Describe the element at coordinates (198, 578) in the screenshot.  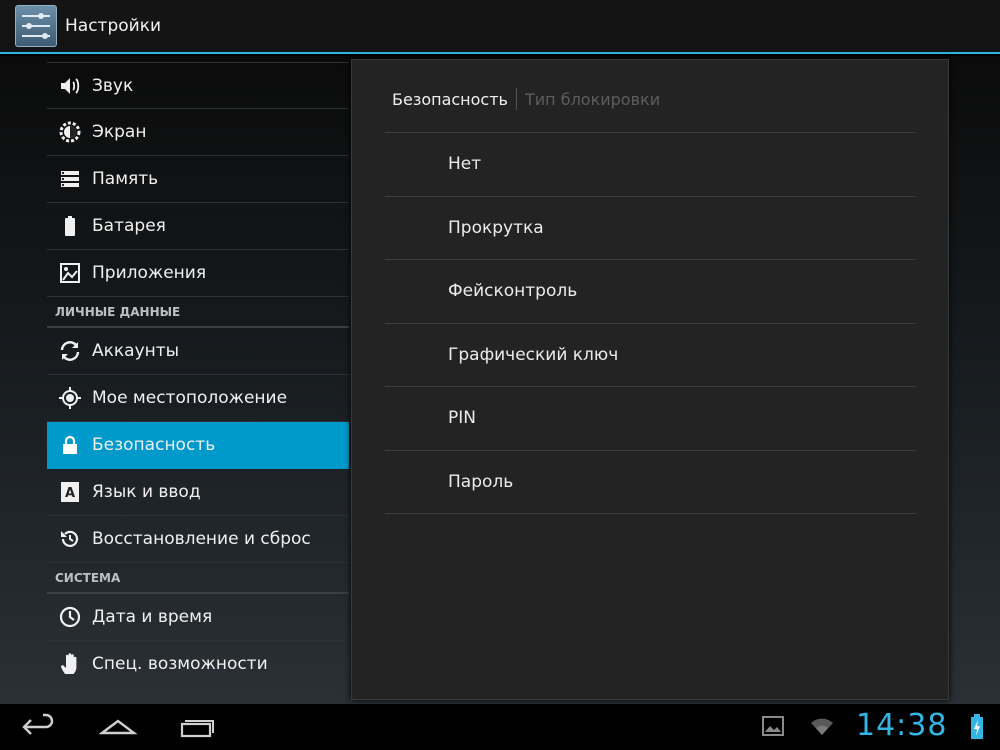
I see `section-header-system: СИСТЕМА` at that location.